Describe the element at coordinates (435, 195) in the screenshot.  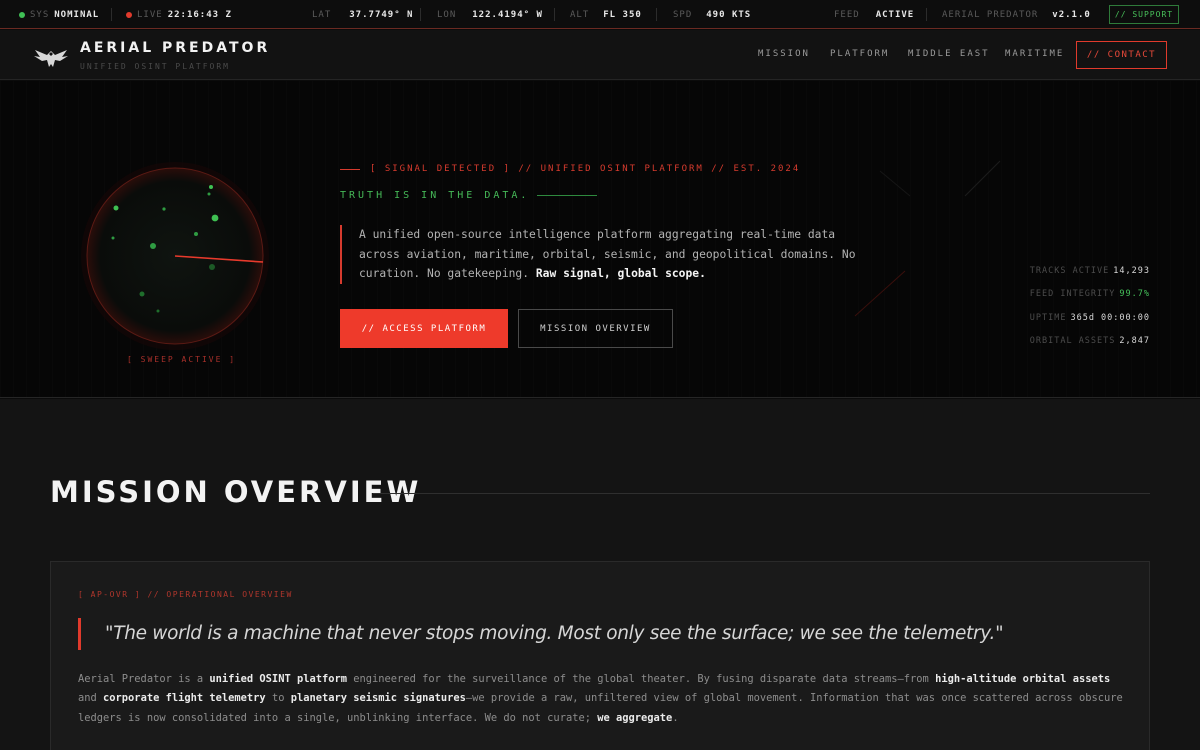
I see `tagline-text: TRUTH IS IN THE DATA.` at that location.